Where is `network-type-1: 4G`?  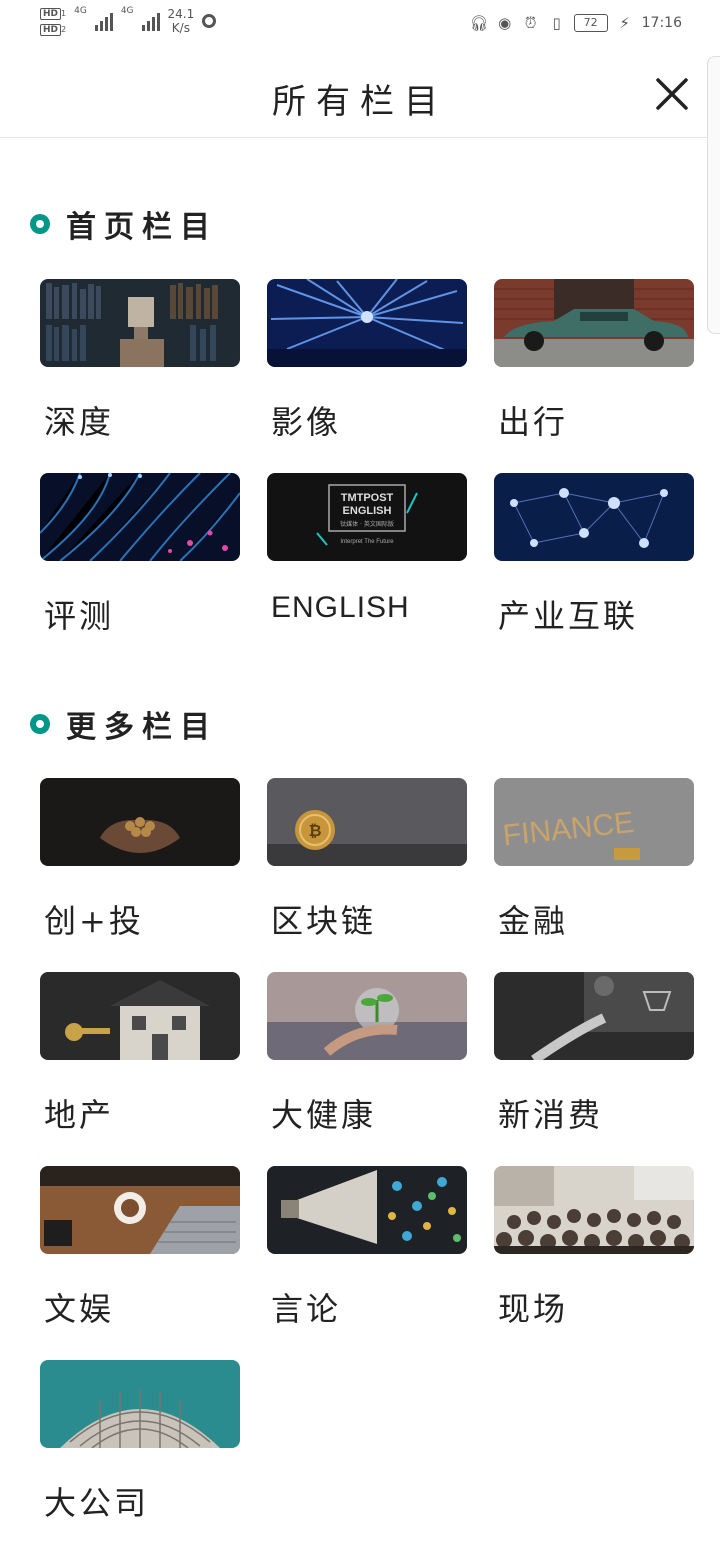
network-type-1: 4G is located at coordinates (80, 11).